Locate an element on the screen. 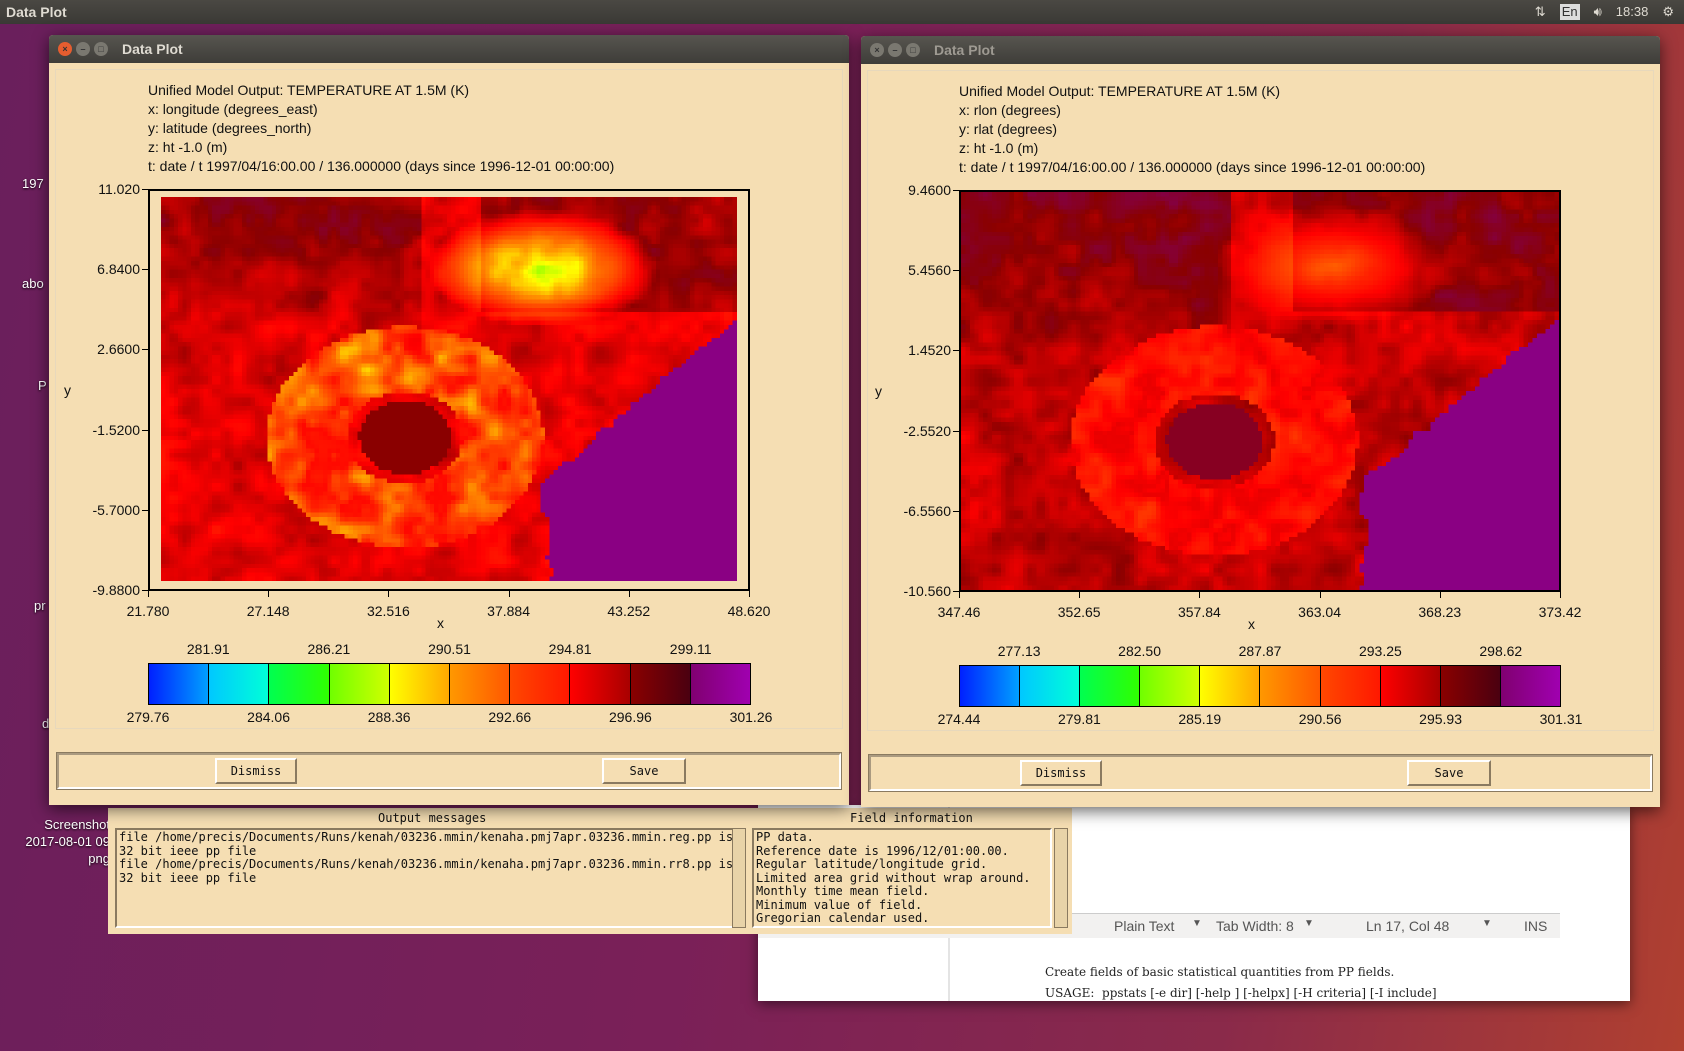 Image resolution: width=1684 pixels, height=1051 pixels. desktop-icon-label: pr is located at coordinates (40, 605).